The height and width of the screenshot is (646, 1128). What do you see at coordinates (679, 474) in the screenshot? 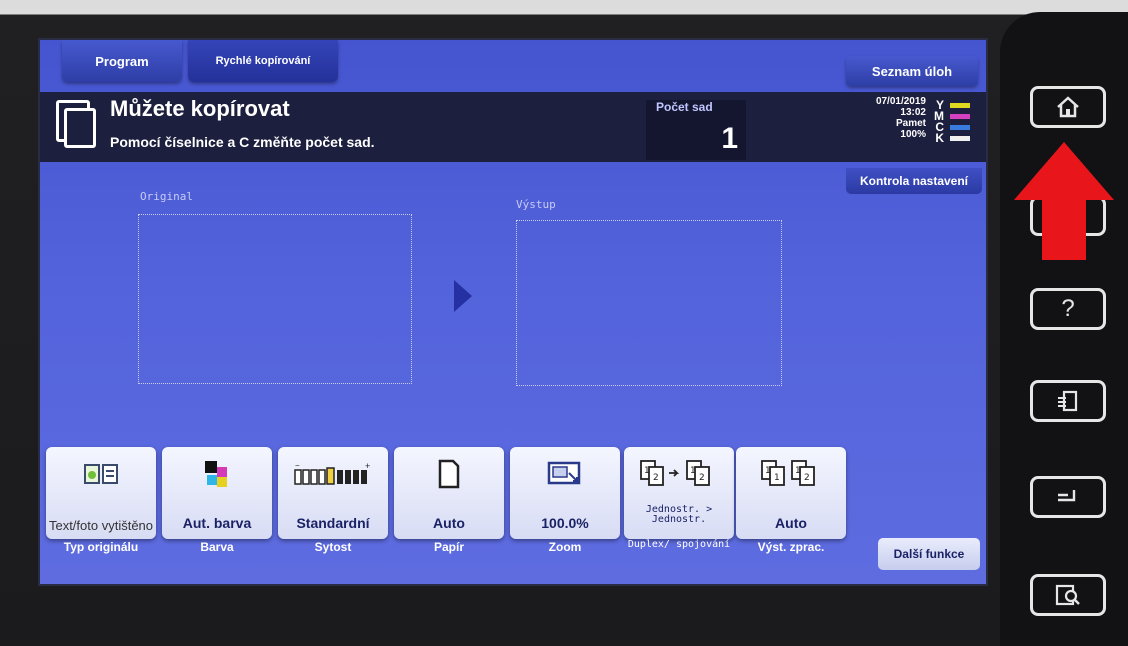
I see `duplex-icon: 1212` at bounding box center [679, 474].